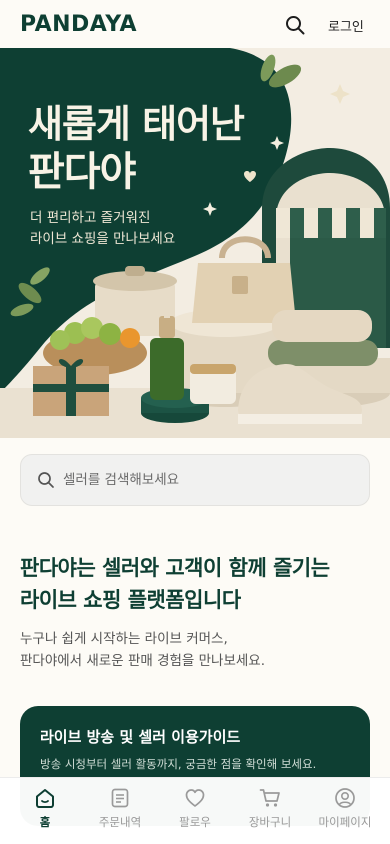 The width and height of the screenshot is (390, 844). I want to click on bottom-tab-bar: 홈 주문내역 팔로우 장바구니 마이페이지, so click(195, 810).